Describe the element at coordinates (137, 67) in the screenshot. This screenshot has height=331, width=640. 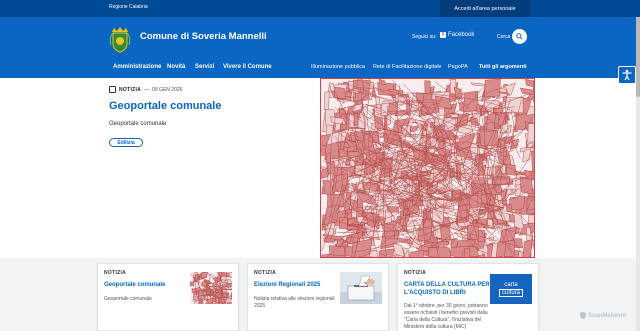
I see `nav-amministrazione: Amministrazione` at that location.